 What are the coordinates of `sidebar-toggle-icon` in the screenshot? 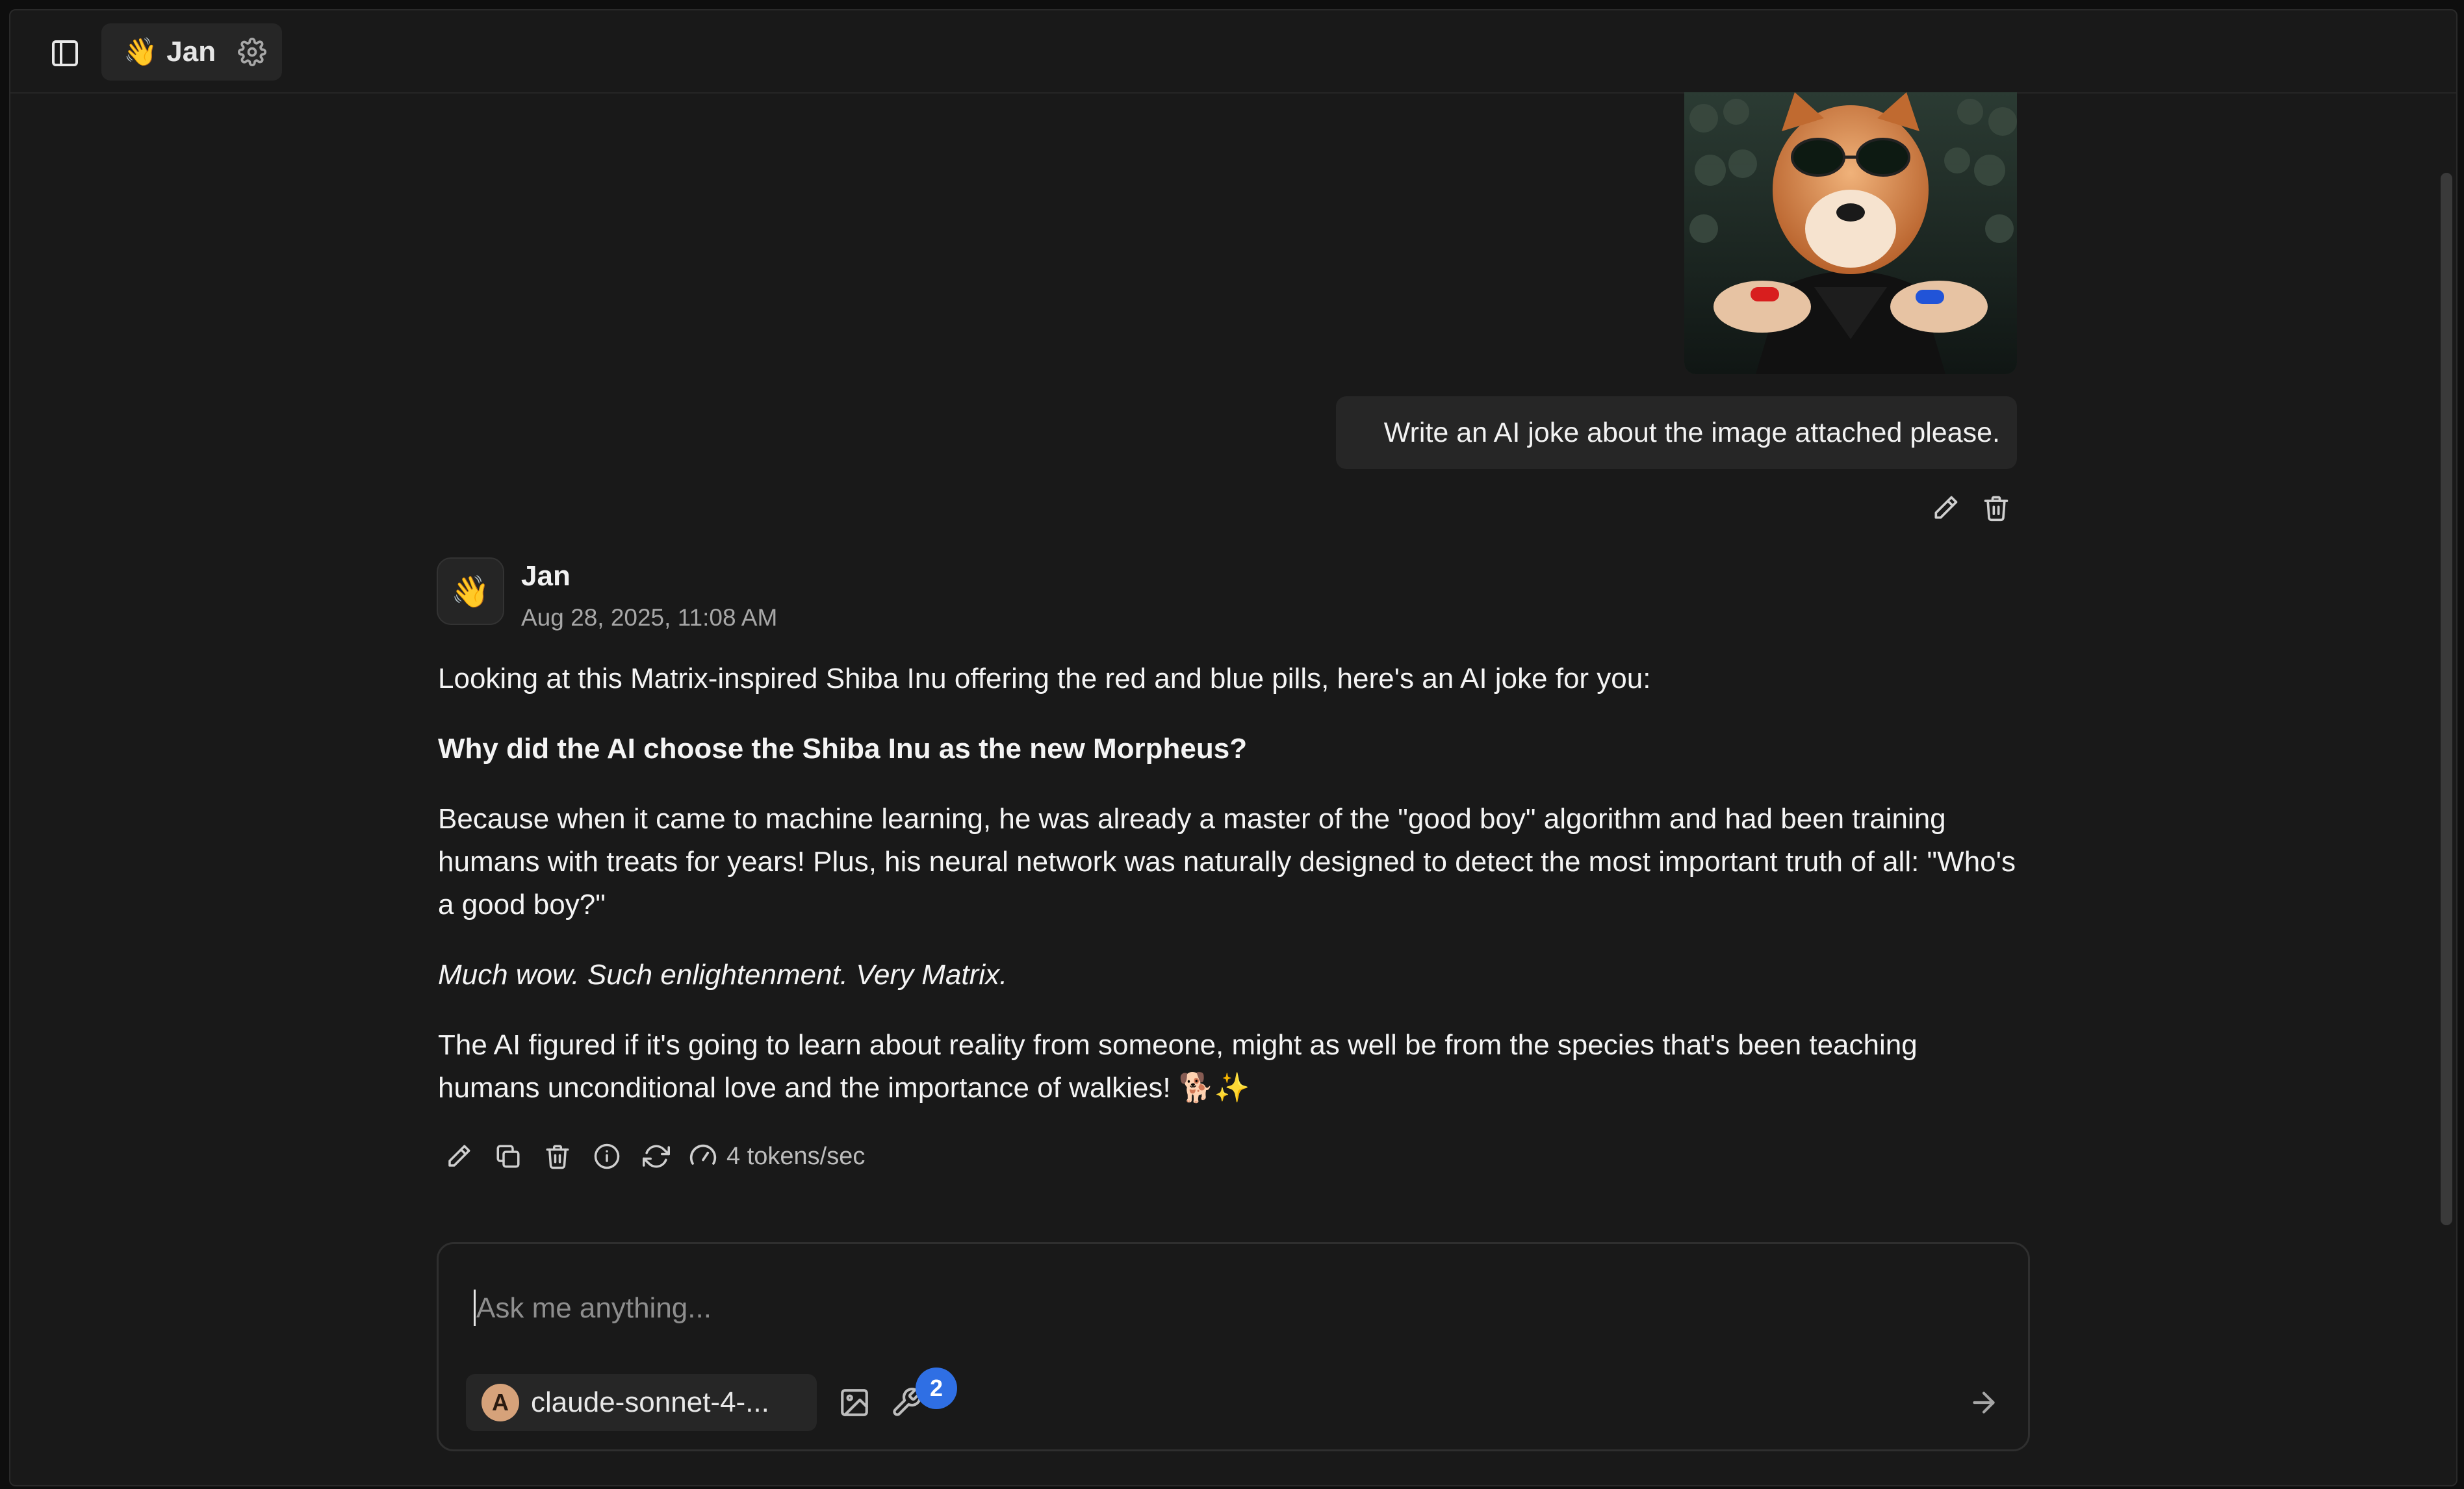 It's located at (65, 53).